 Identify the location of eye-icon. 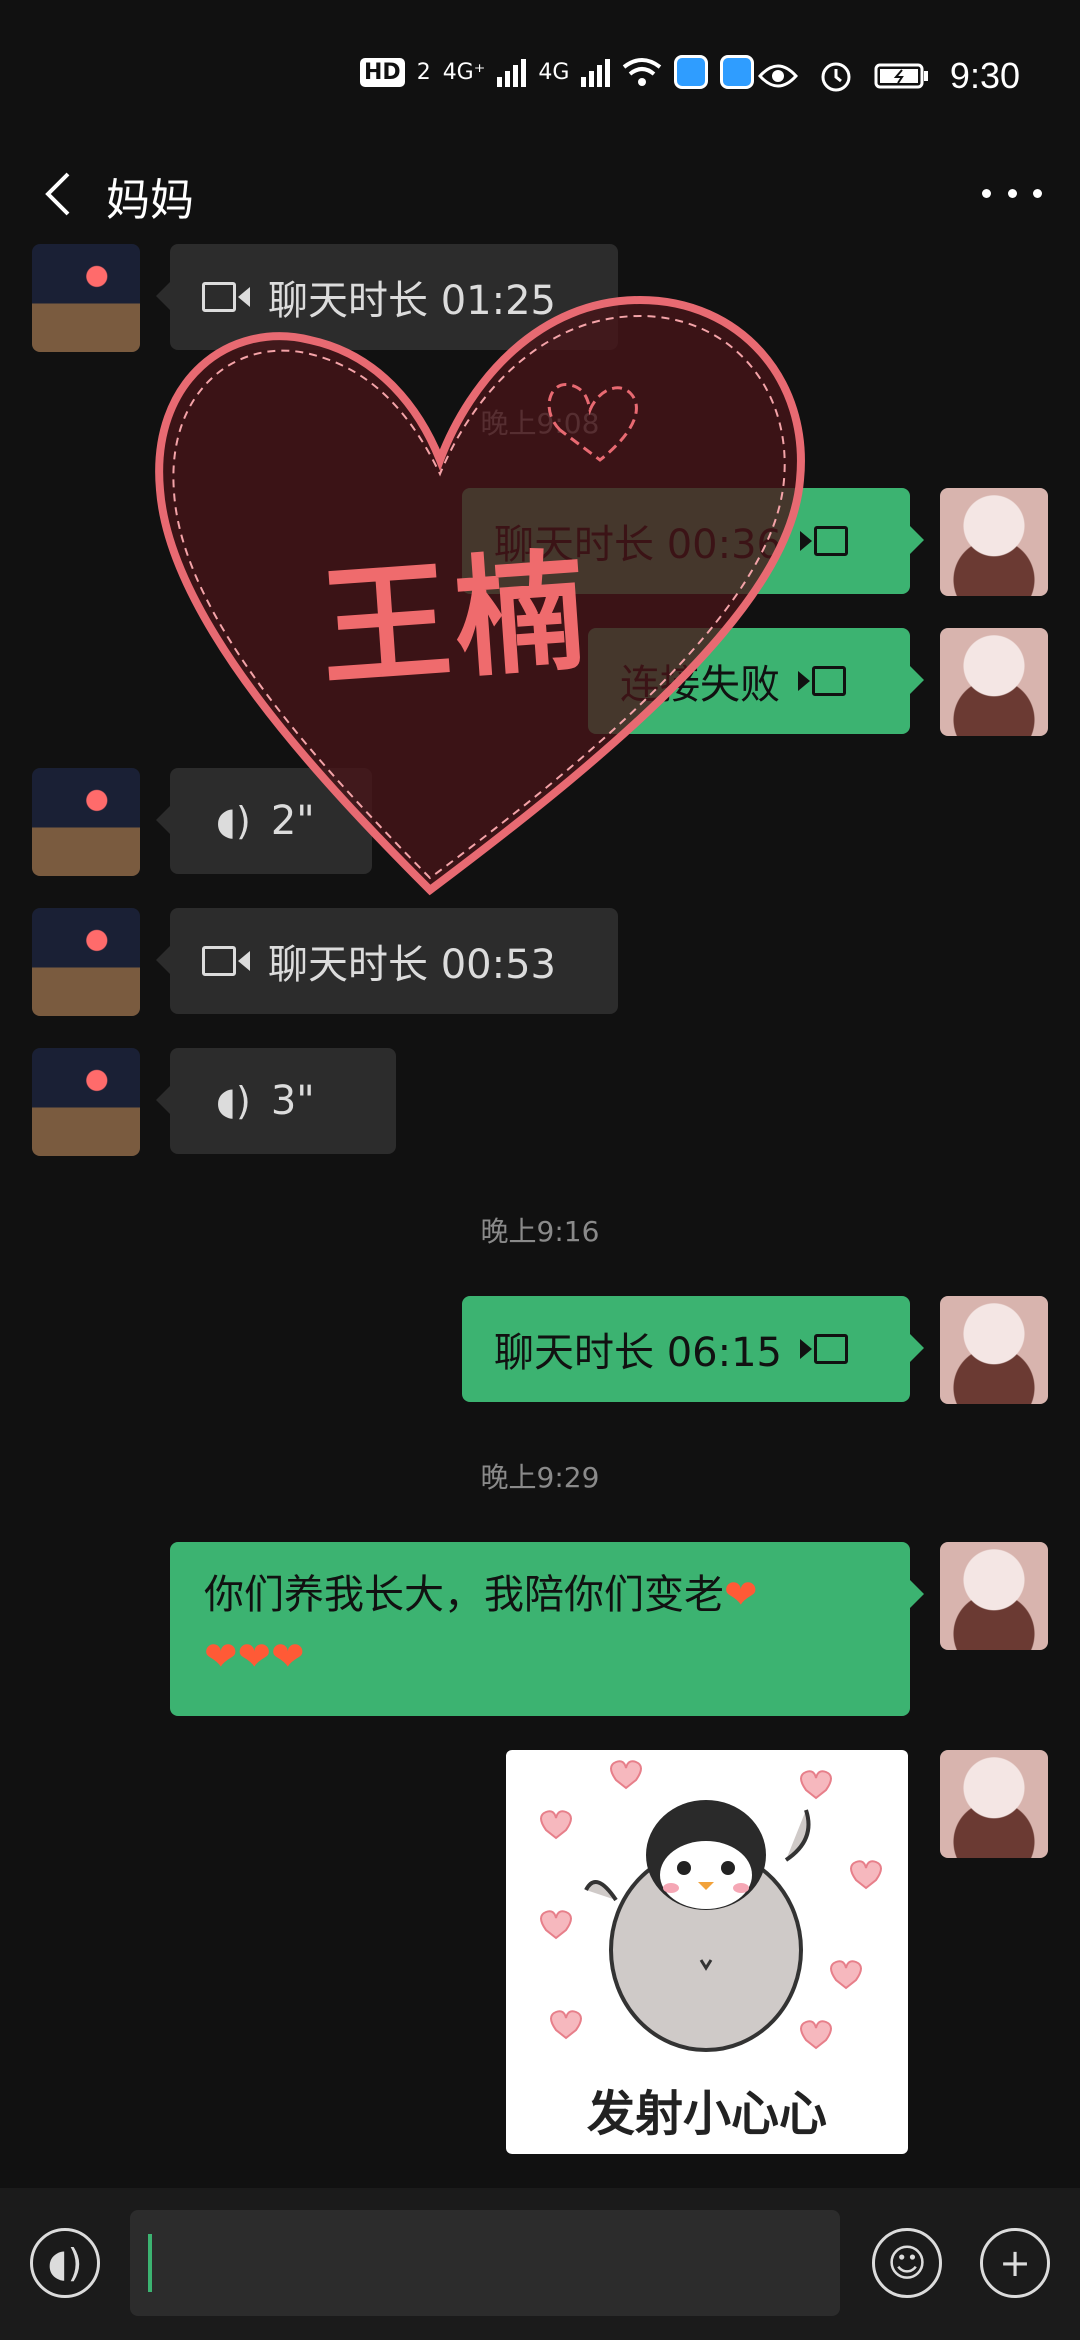
(777, 76).